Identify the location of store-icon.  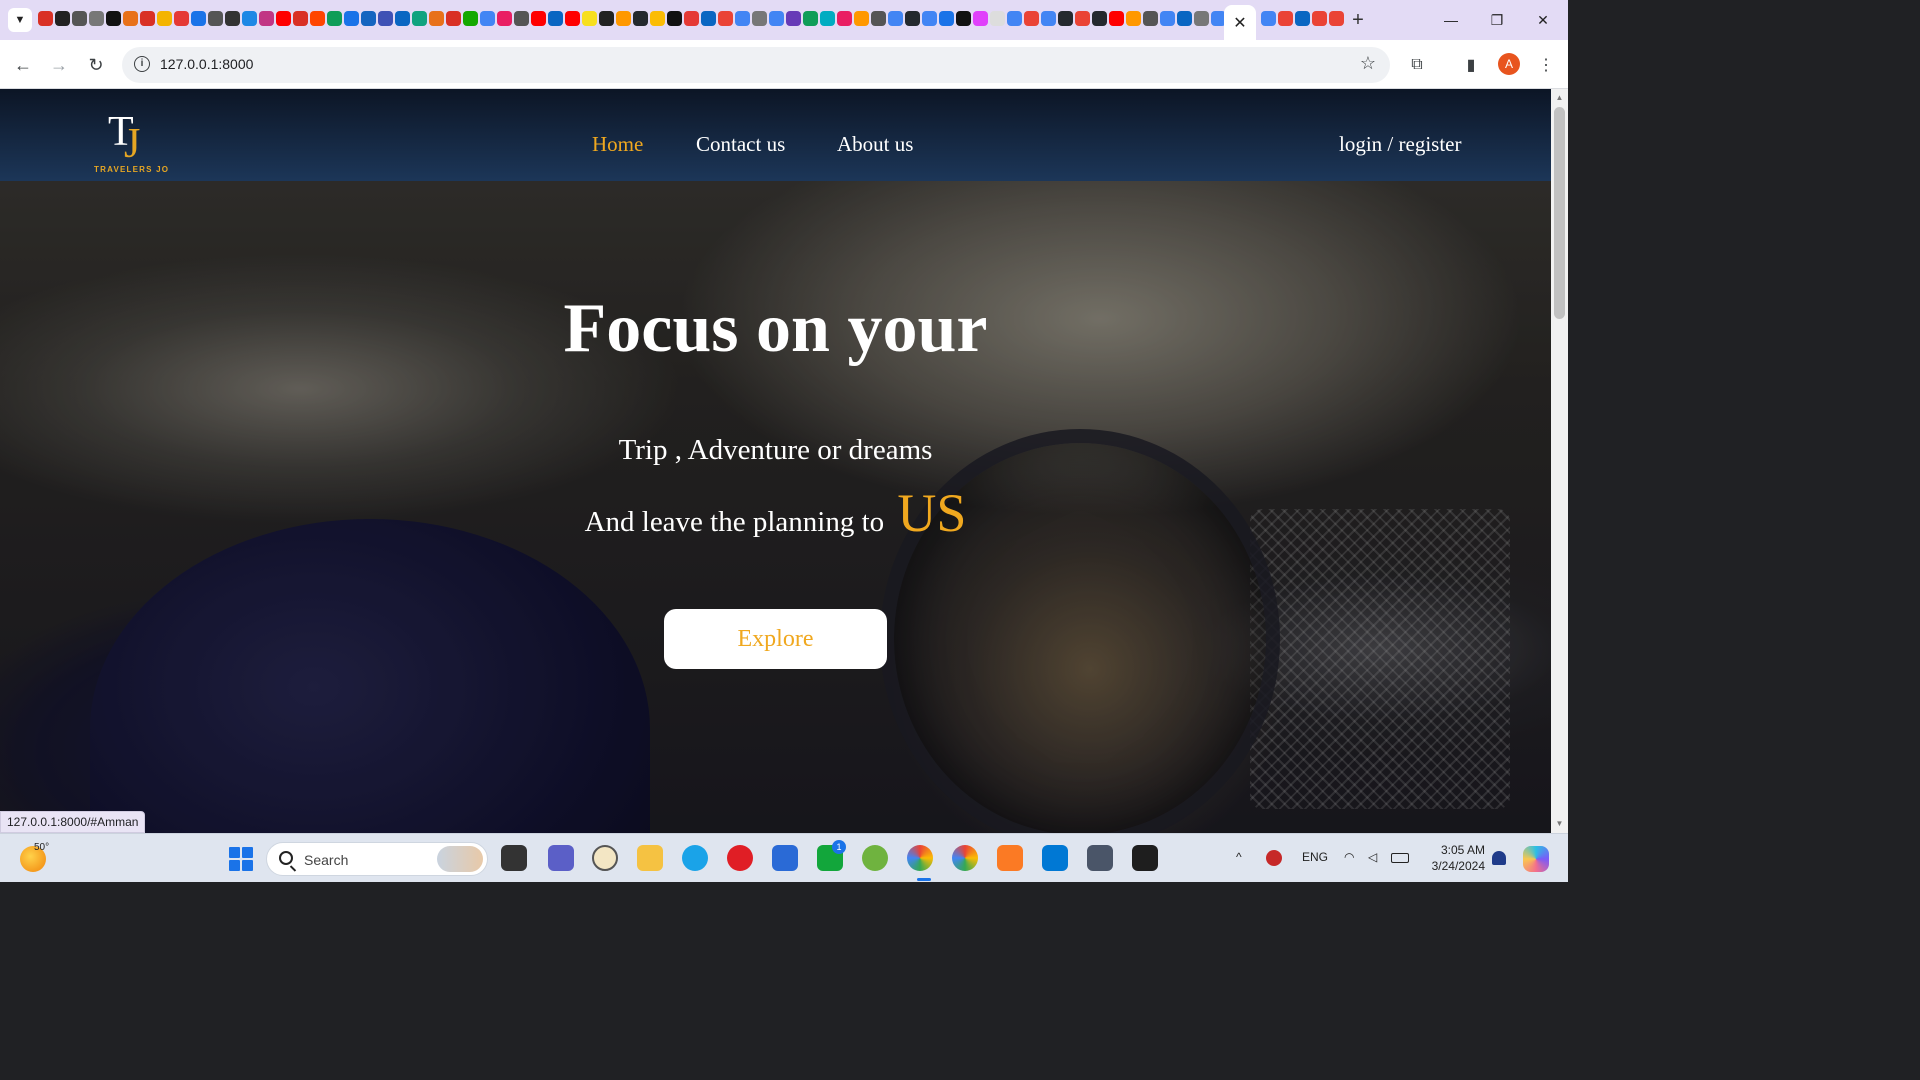
(785, 858).